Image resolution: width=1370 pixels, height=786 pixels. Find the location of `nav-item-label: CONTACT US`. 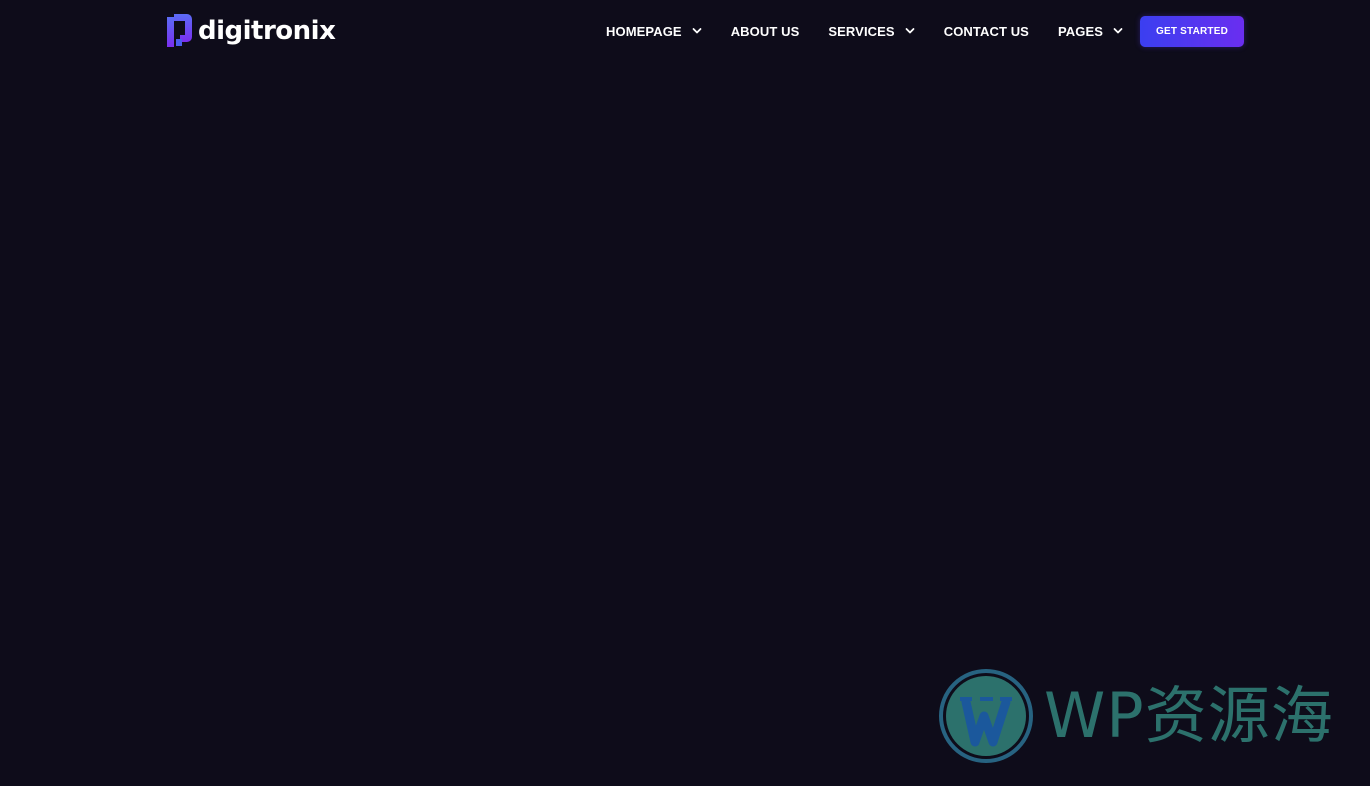

nav-item-label: CONTACT US is located at coordinates (986, 31).